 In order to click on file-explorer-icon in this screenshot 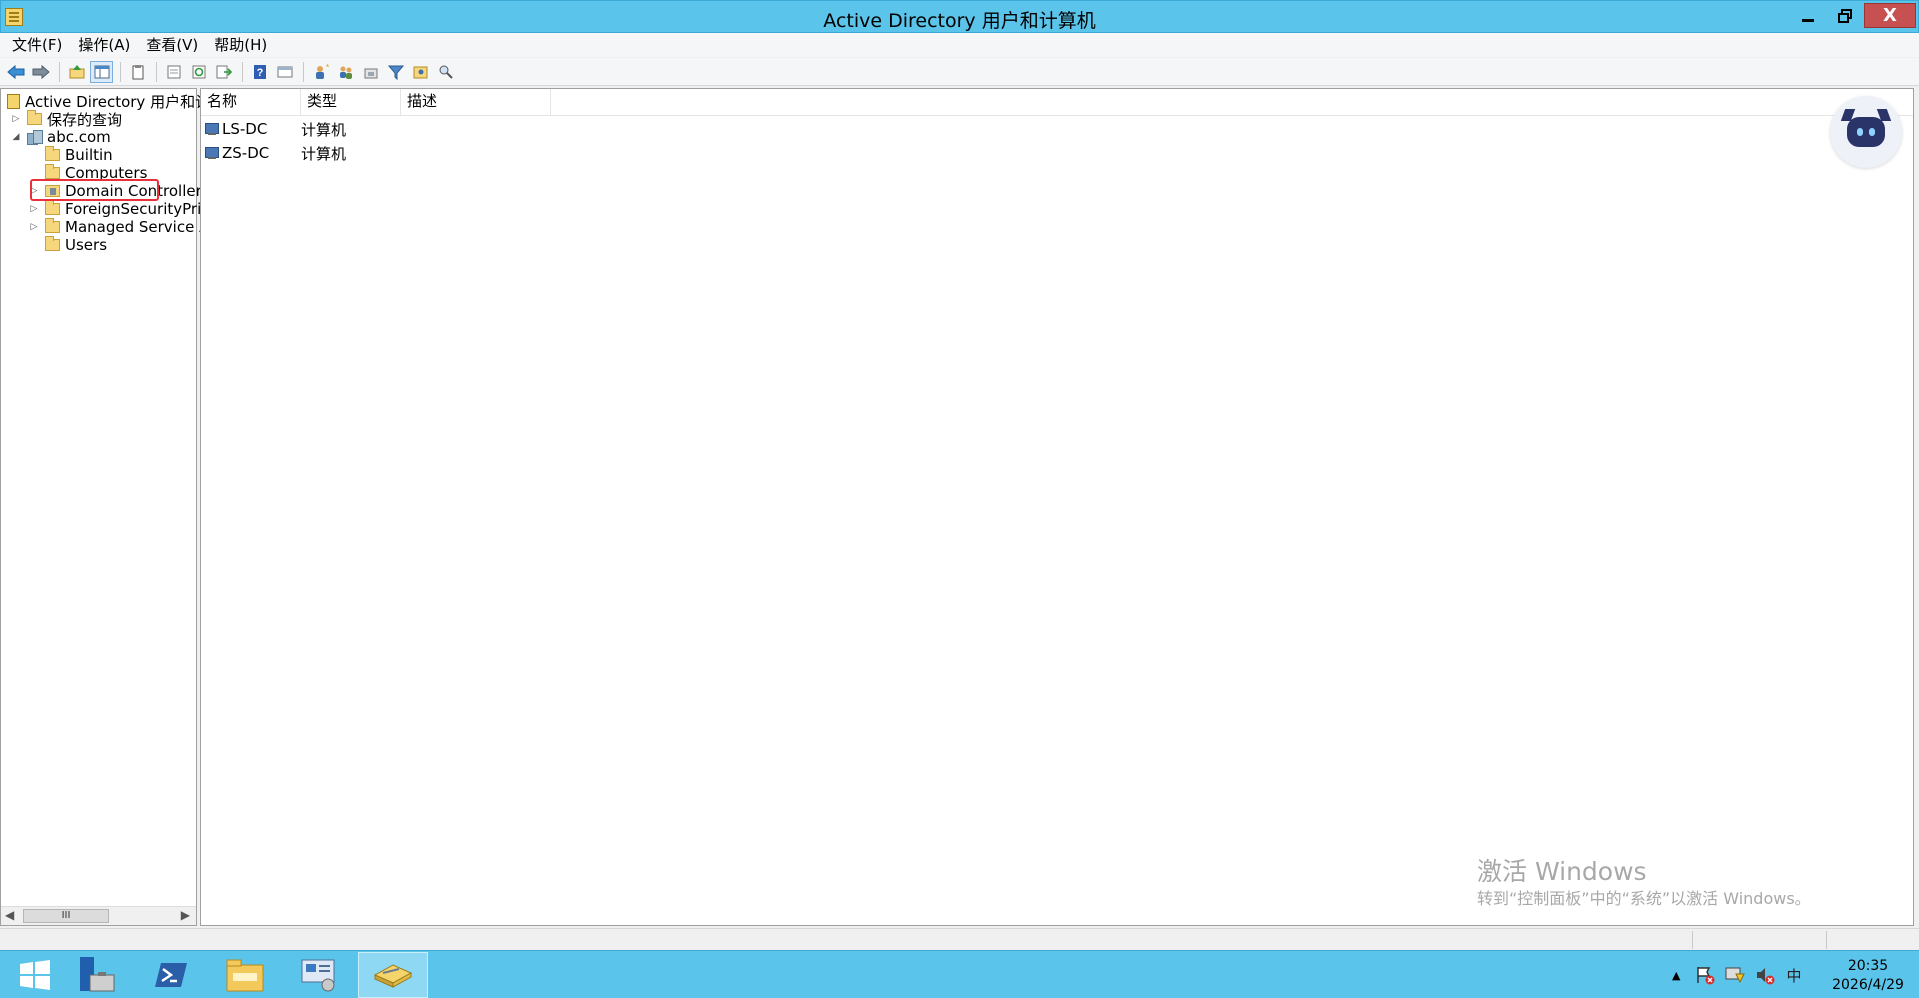, I will do `click(245, 975)`.